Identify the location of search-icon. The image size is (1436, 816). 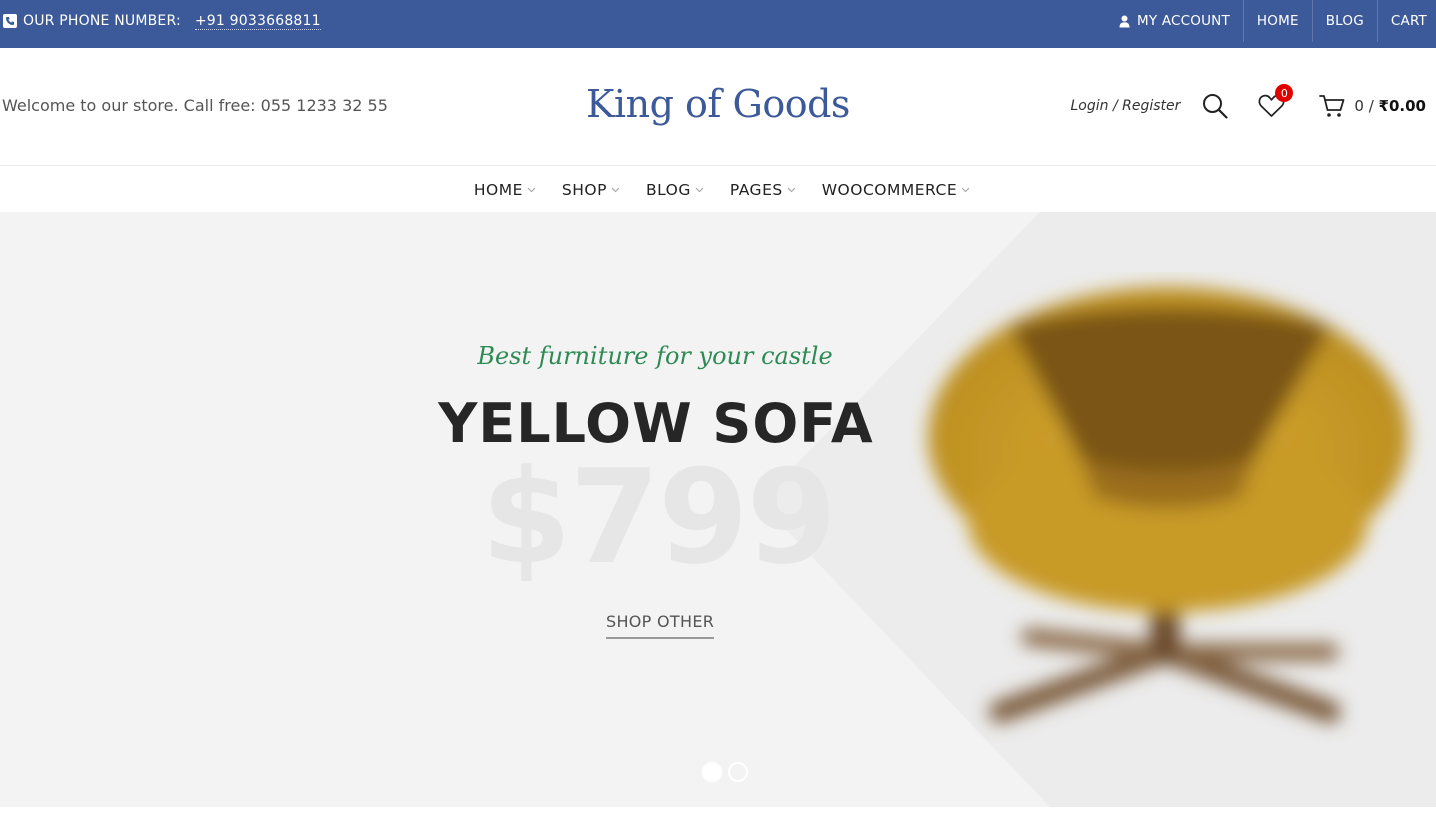
(1215, 106).